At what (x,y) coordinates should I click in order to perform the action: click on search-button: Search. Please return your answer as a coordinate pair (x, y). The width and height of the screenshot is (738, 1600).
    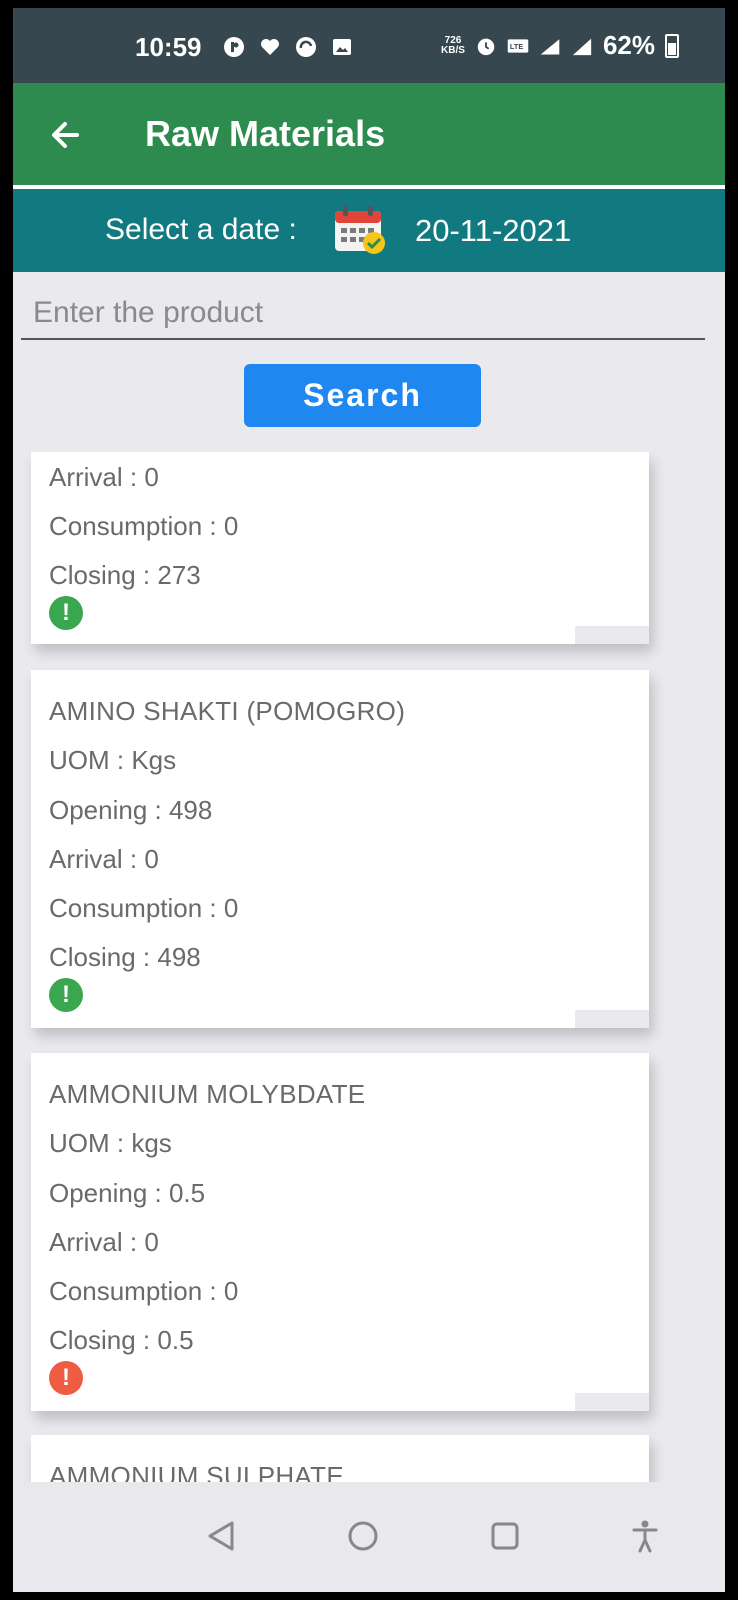
    Looking at the image, I should click on (362, 395).